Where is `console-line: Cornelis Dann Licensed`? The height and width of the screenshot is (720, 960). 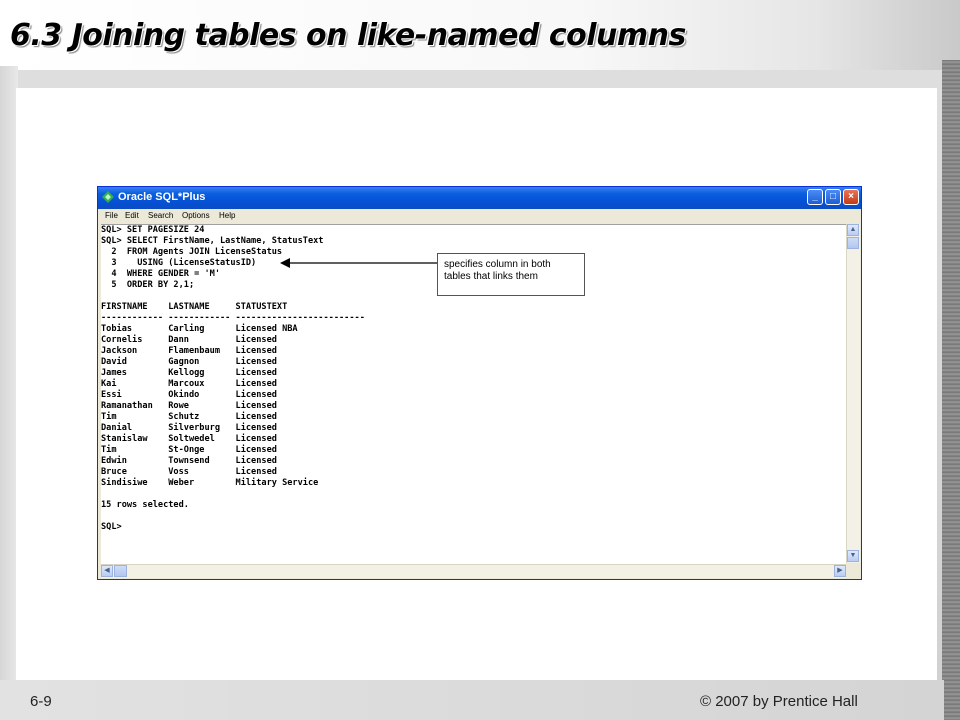 console-line: Cornelis Dann Licensed is located at coordinates (189, 340).